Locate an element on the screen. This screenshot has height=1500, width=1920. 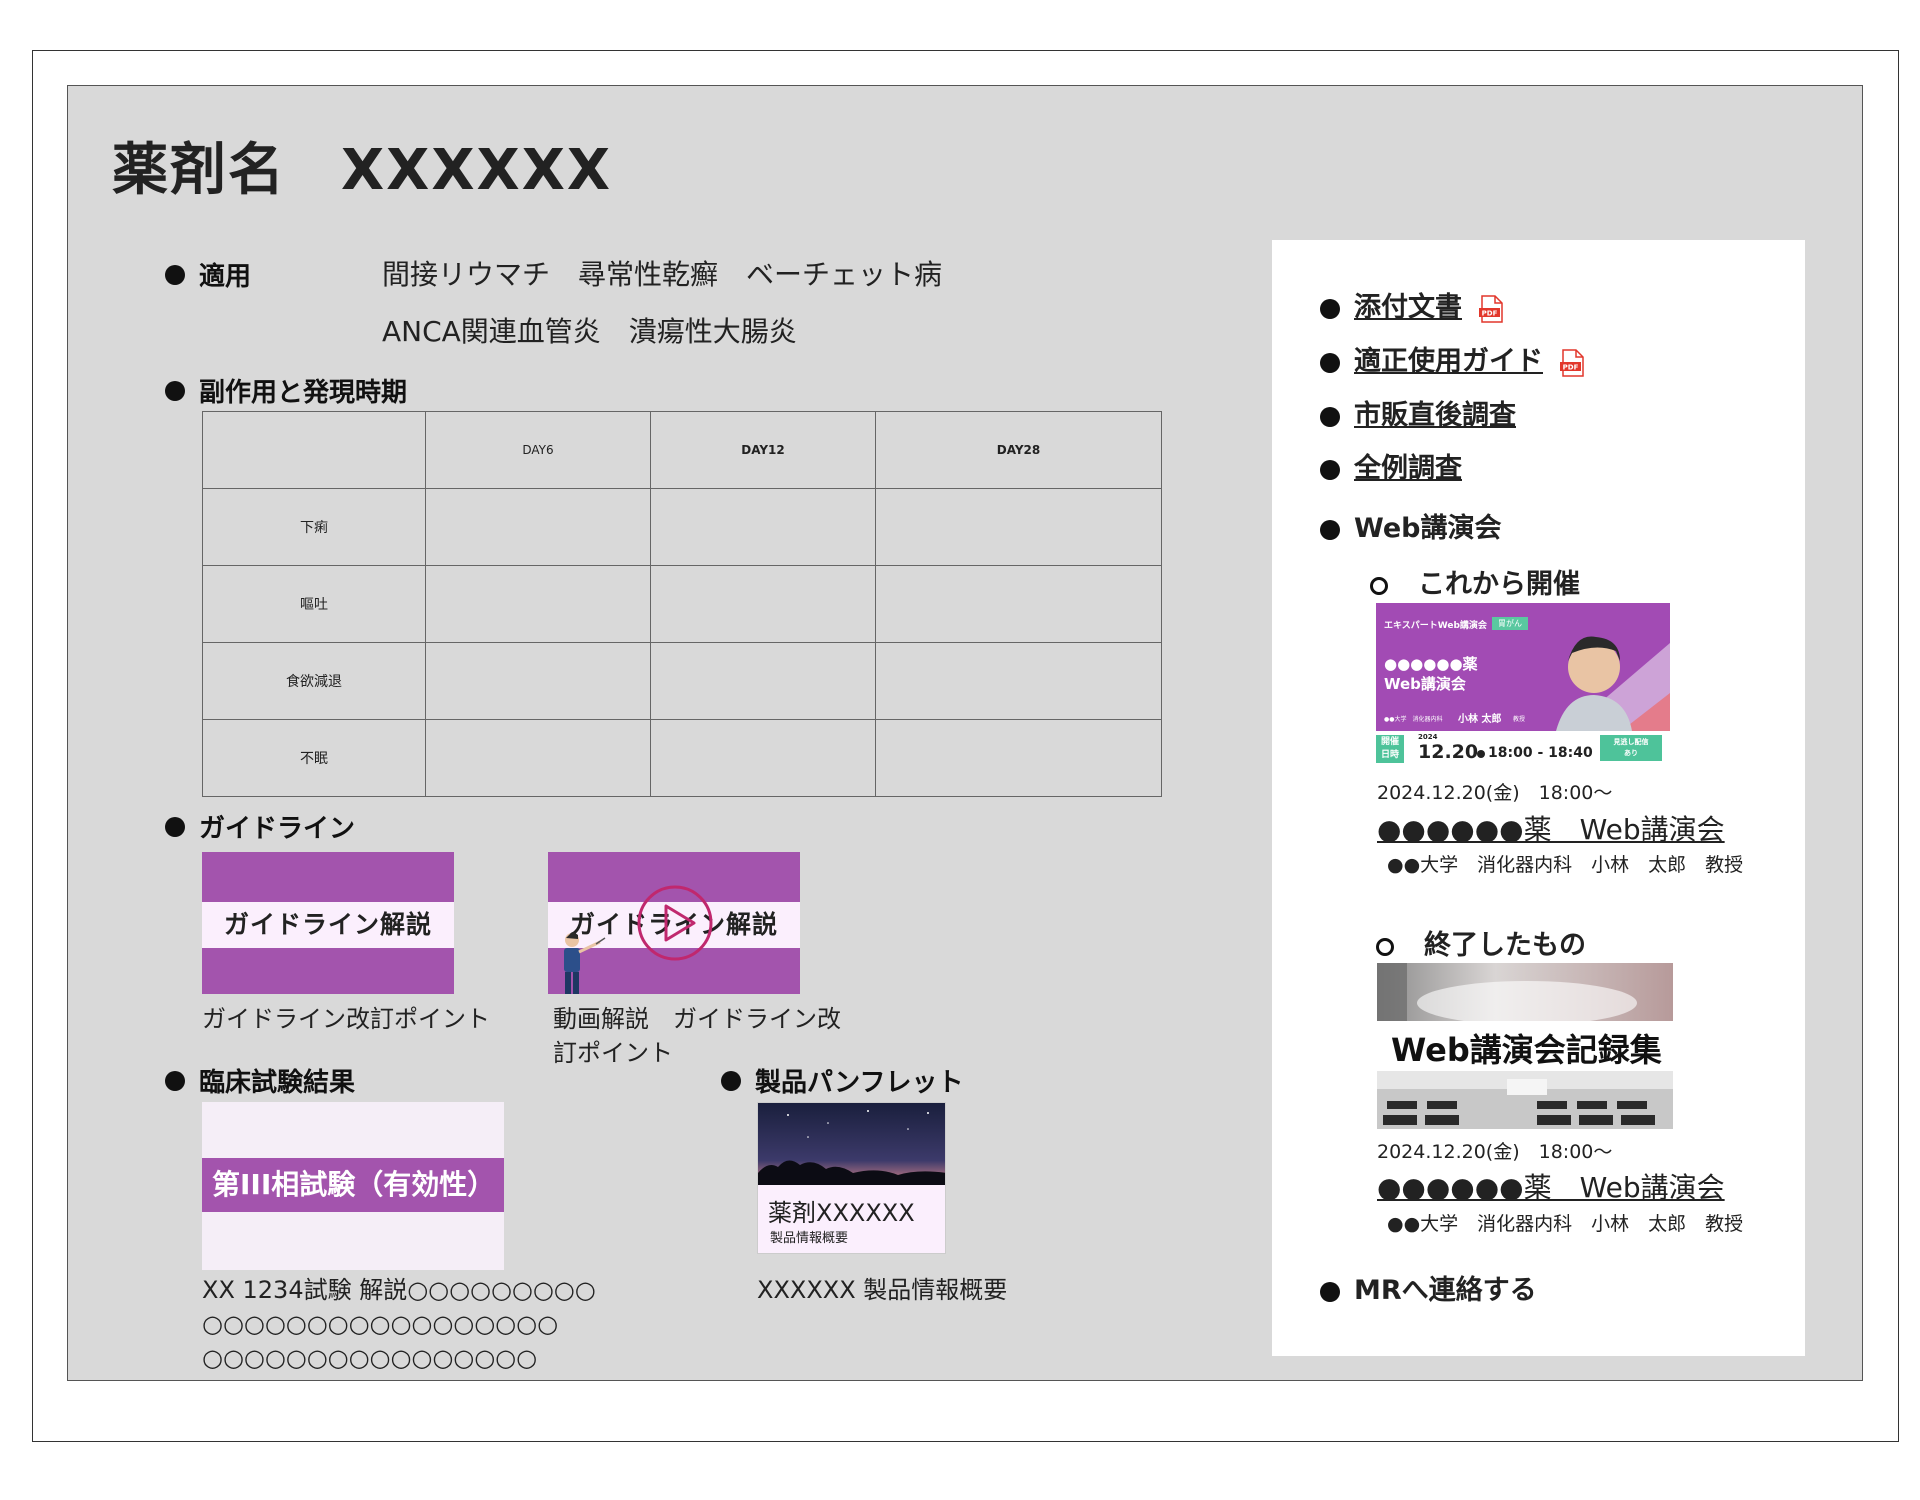
clinical-caption-line: ○○○○○○○○○○○○○○○○○ is located at coordinates (380, 1324).